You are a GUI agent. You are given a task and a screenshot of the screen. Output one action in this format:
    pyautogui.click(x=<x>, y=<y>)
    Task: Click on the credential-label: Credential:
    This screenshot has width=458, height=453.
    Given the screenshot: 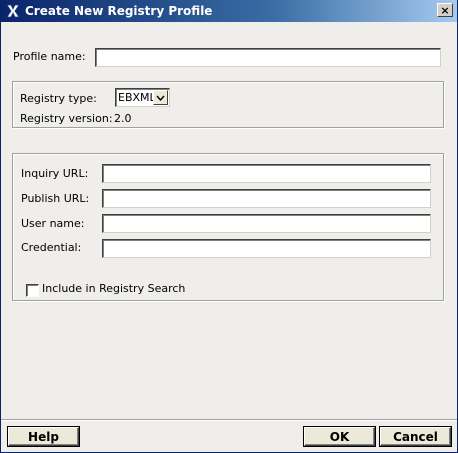 What is the action you would take?
    pyautogui.click(x=51, y=247)
    